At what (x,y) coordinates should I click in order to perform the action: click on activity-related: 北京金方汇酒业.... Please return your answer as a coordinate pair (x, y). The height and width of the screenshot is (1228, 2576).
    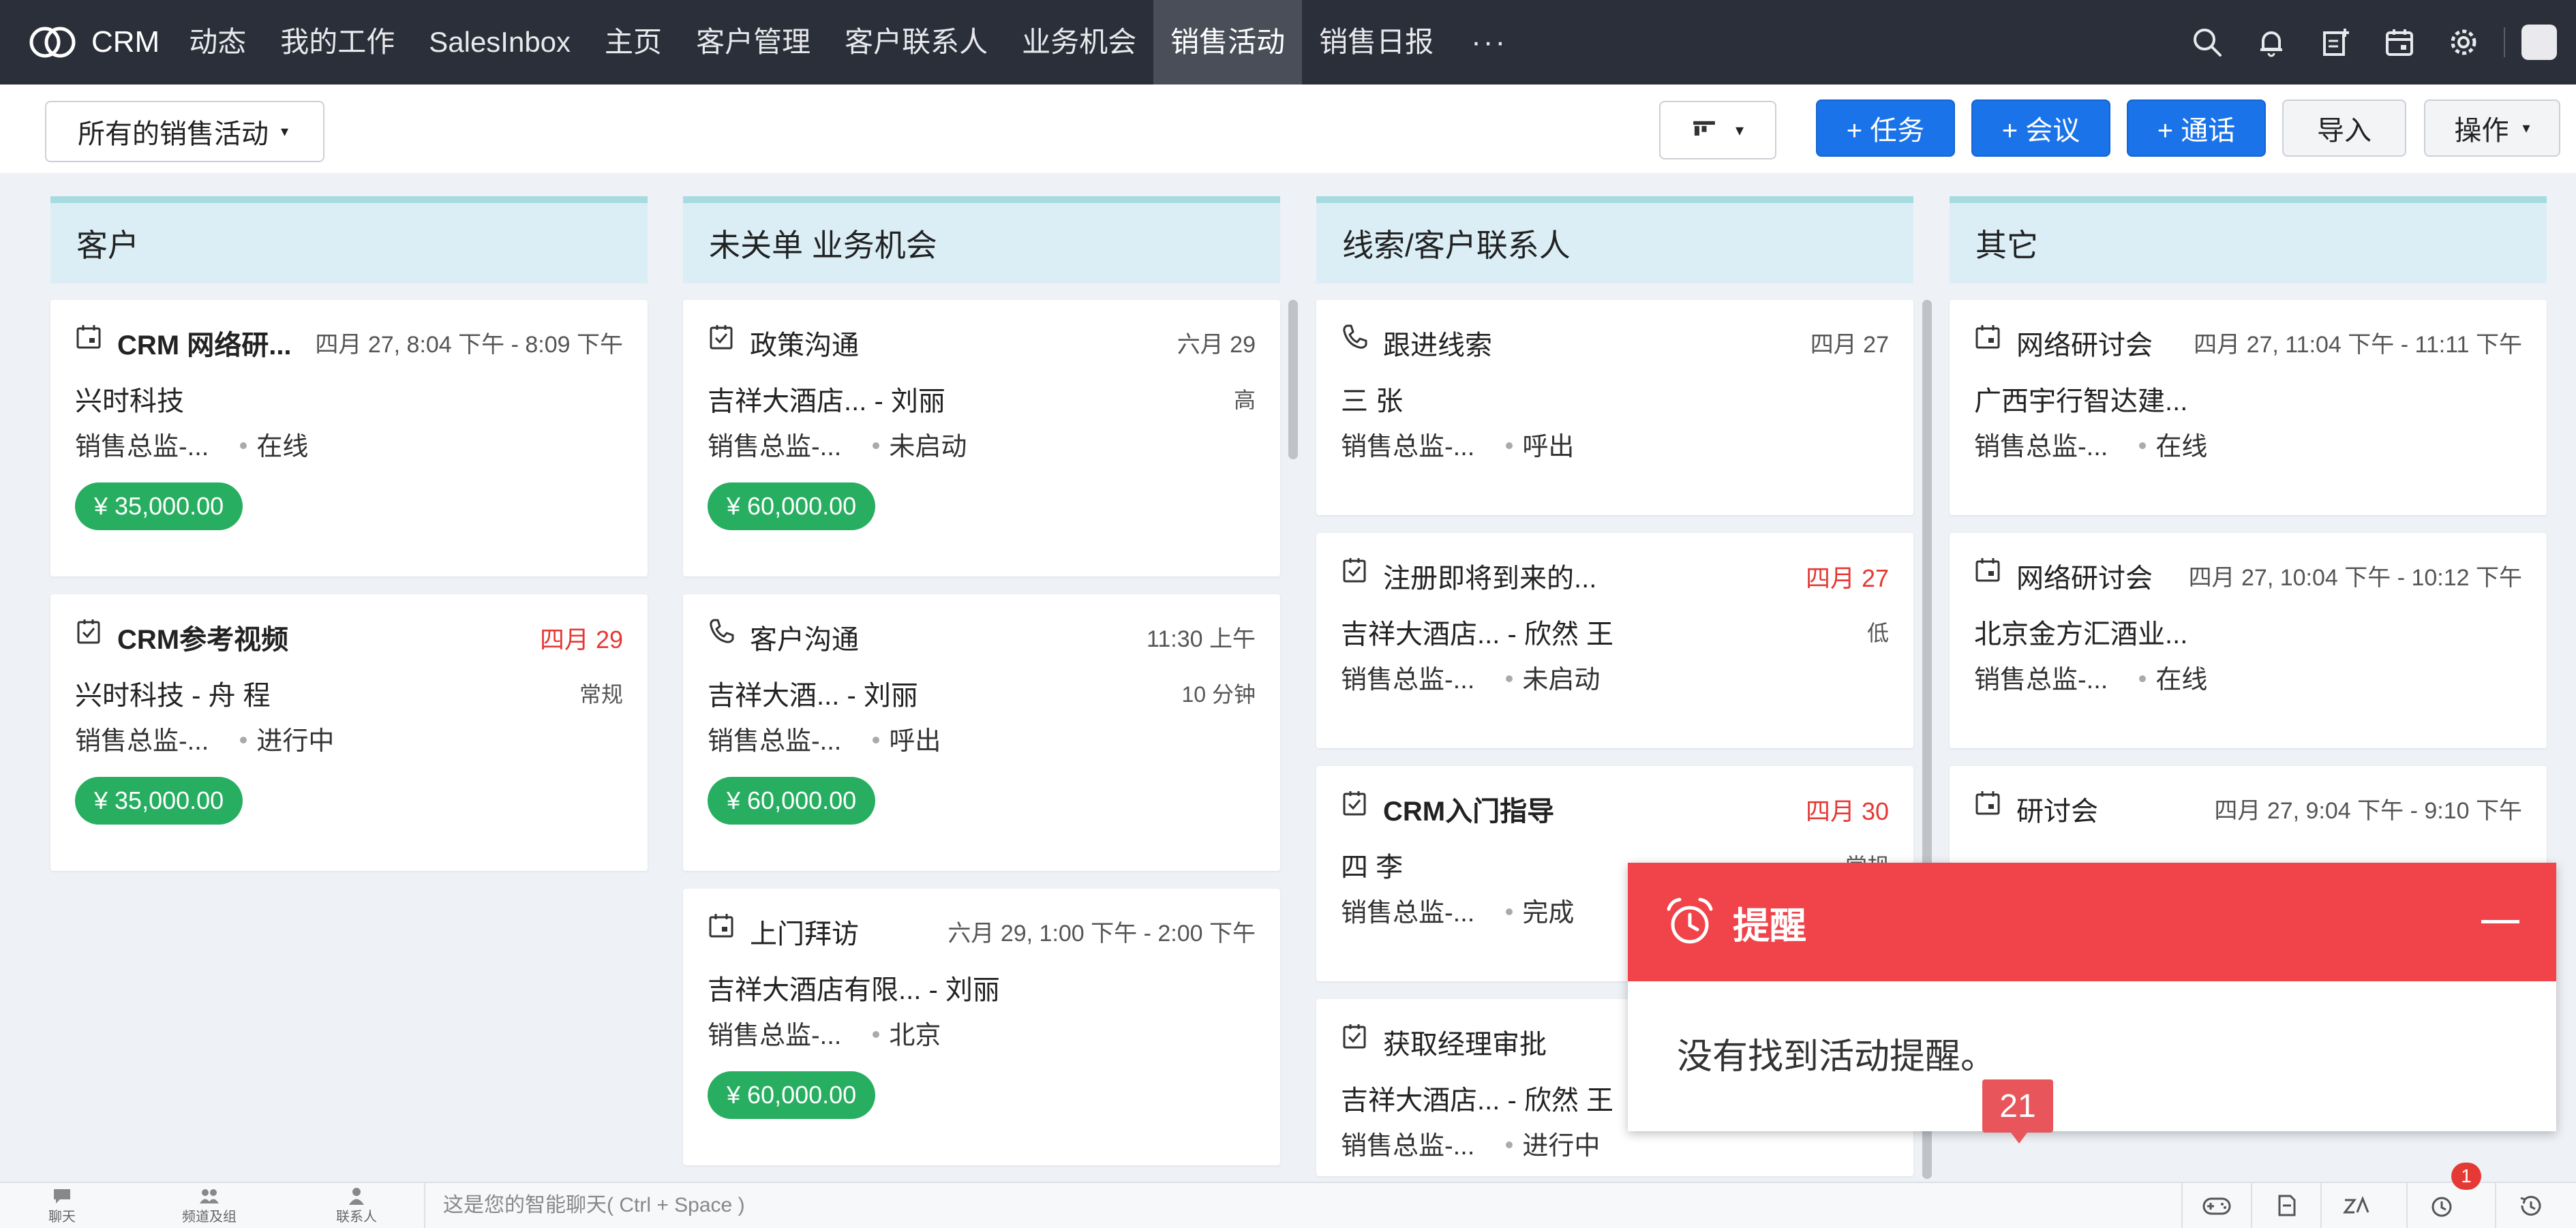
    Looking at the image, I should click on (2080, 631).